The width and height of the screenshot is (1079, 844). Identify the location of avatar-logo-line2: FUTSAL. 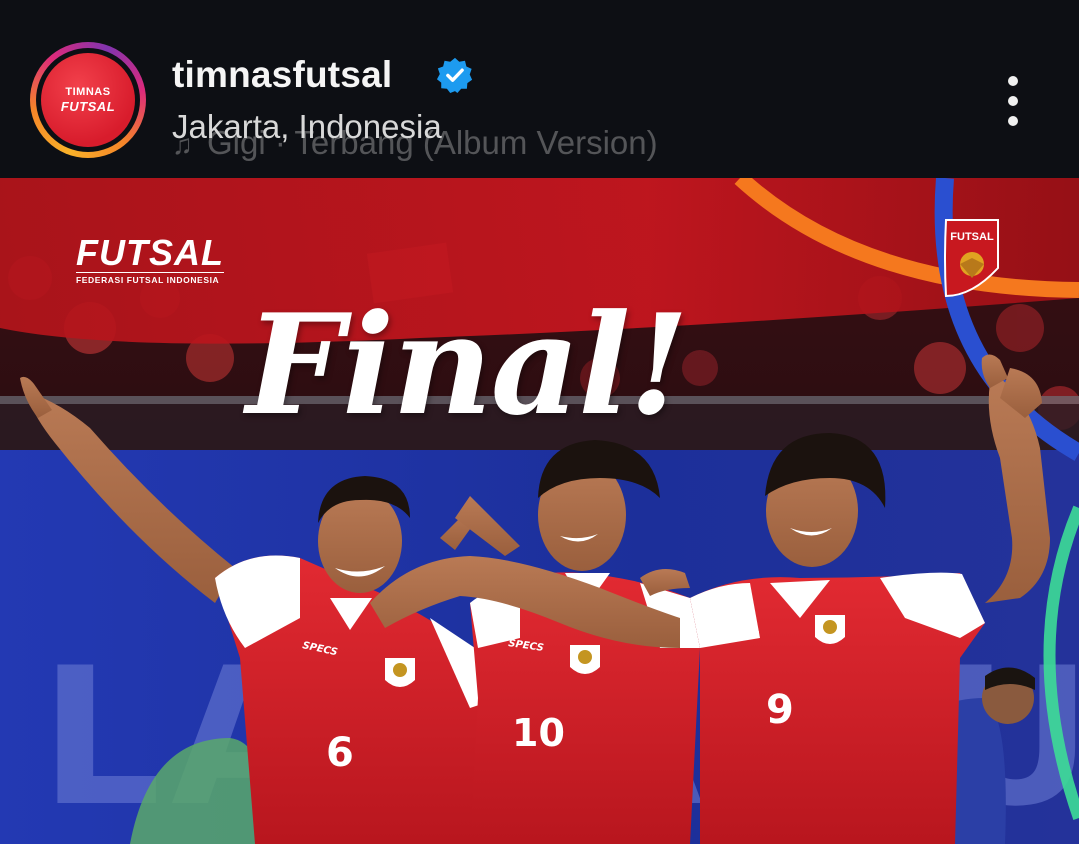
(88, 106).